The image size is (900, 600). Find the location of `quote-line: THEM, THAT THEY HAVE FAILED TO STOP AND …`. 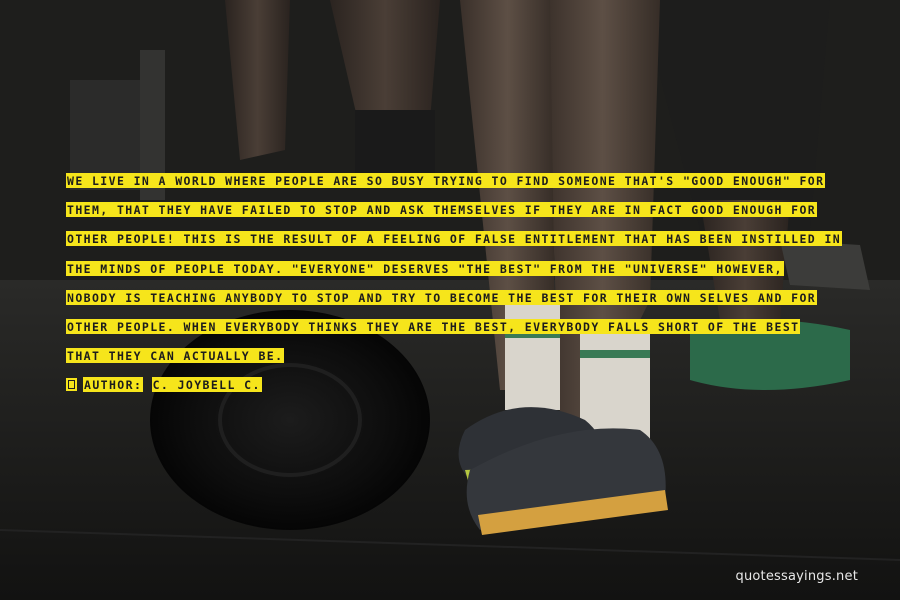

quote-line: THEM, THAT THEY HAVE FAILED TO STOP AND … is located at coordinates (442, 210).